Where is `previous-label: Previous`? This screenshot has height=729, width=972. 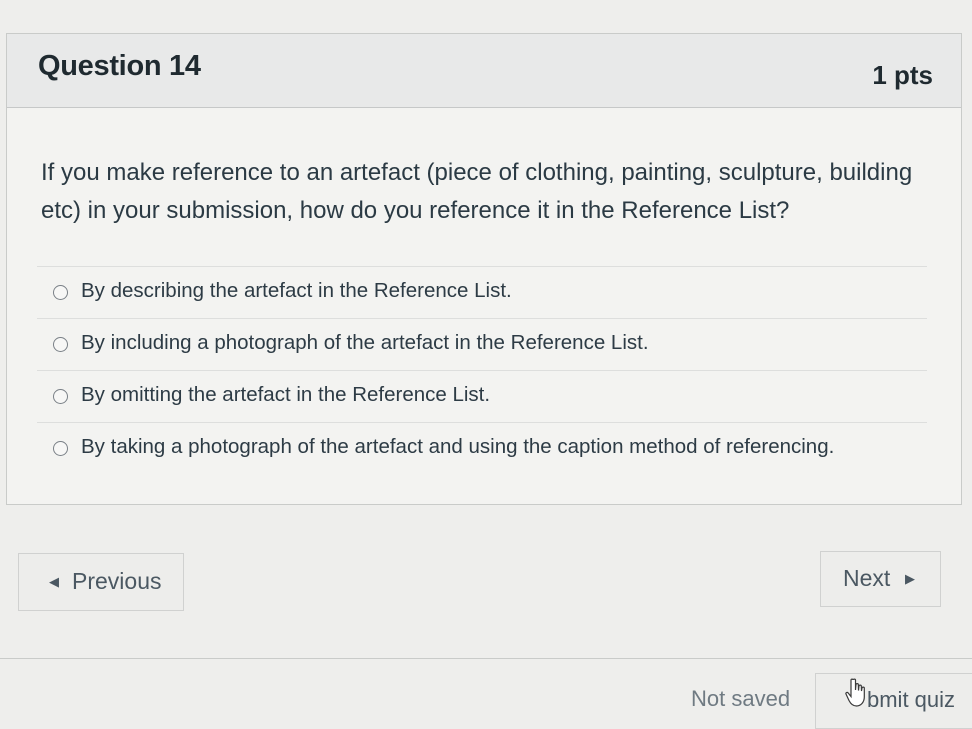 previous-label: Previous is located at coordinates (117, 581).